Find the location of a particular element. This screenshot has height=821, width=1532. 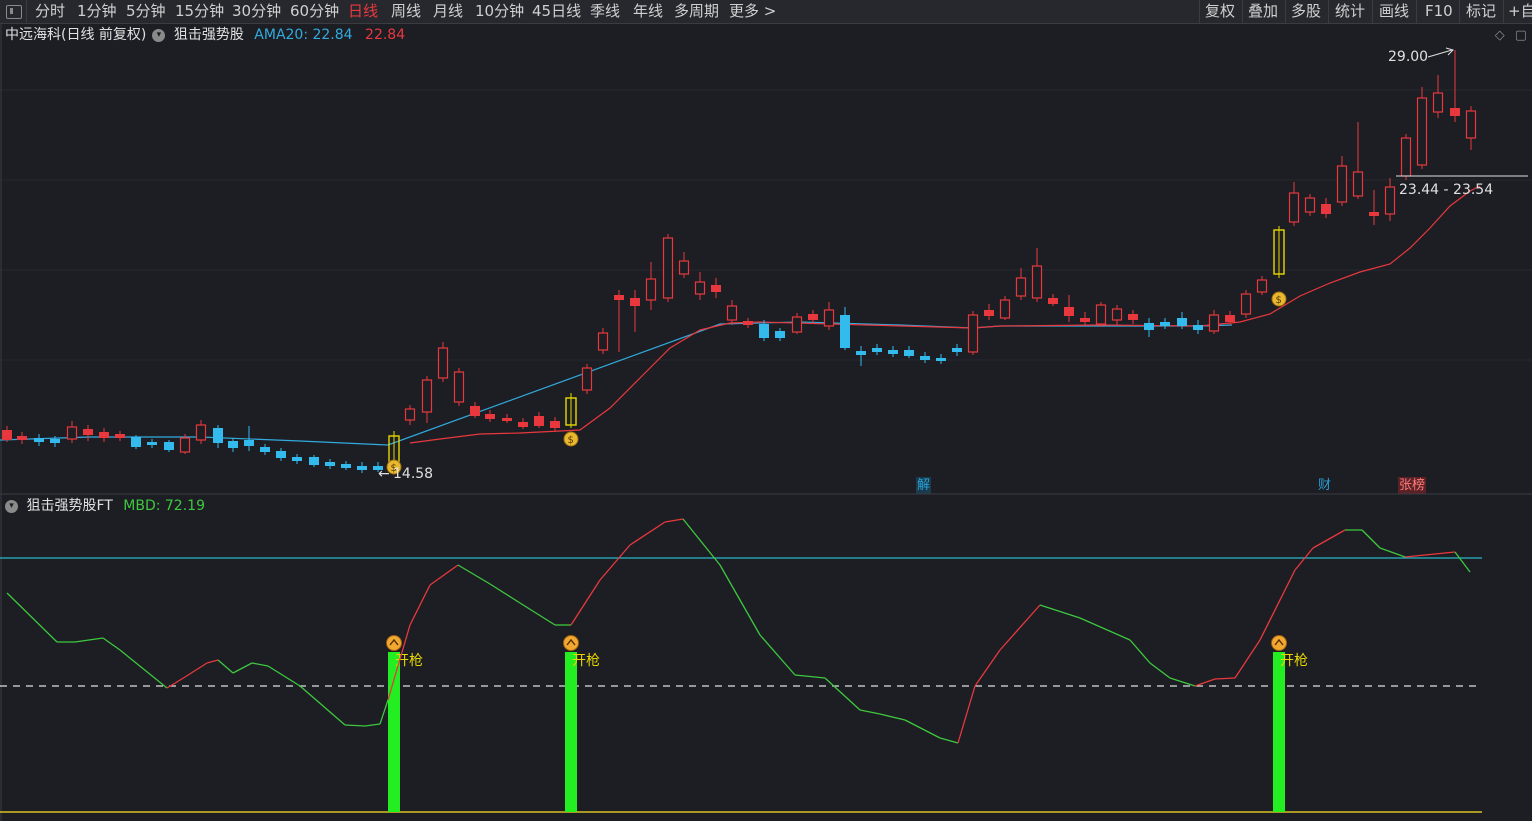

high-marker: 29.00 is located at coordinates (1421, 56).